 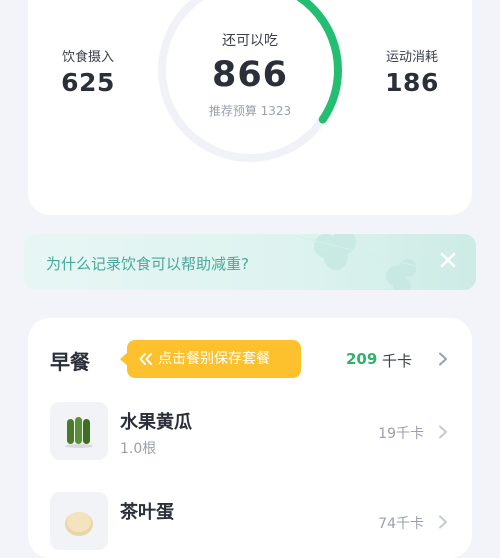 What do you see at coordinates (124, 359) in the screenshot?
I see `tooltip-pointer` at bounding box center [124, 359].